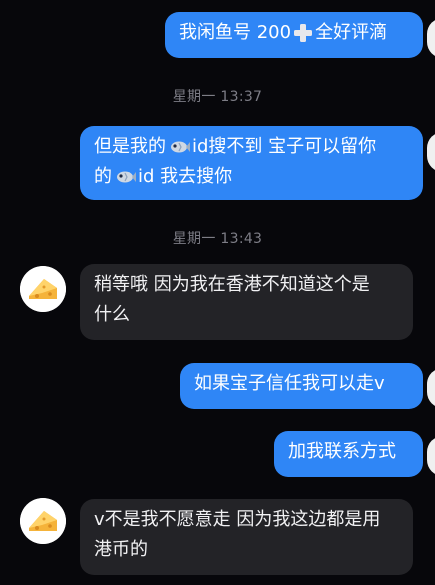 This screenshot has width=435, height=585. Describe the element at coordinates (284, 146) in the screenshot. I see `message-text: id搜不到 宝子可以留你` at that location.